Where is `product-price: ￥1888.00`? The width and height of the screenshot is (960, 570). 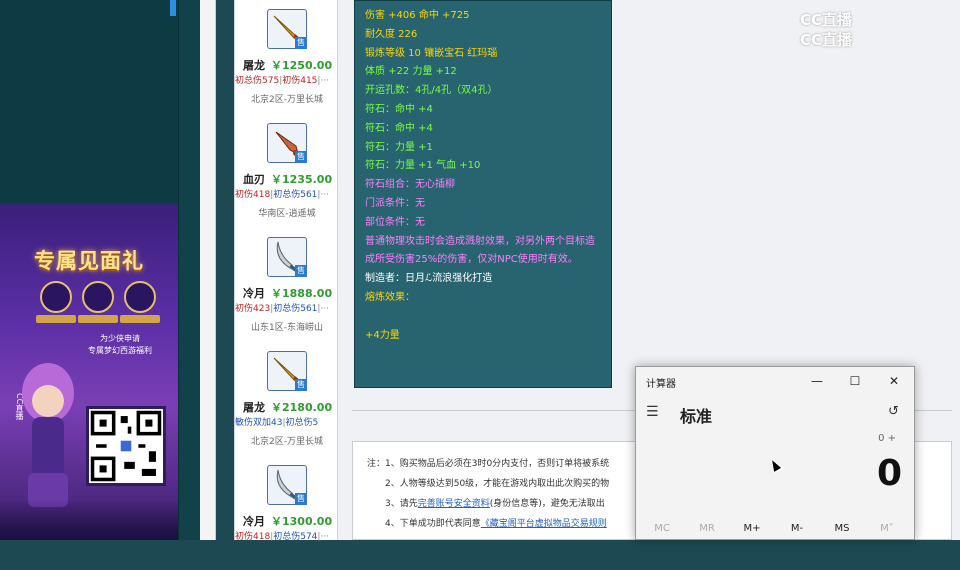 product-price: ￥1888.00 is located at coordinates (302, 293).